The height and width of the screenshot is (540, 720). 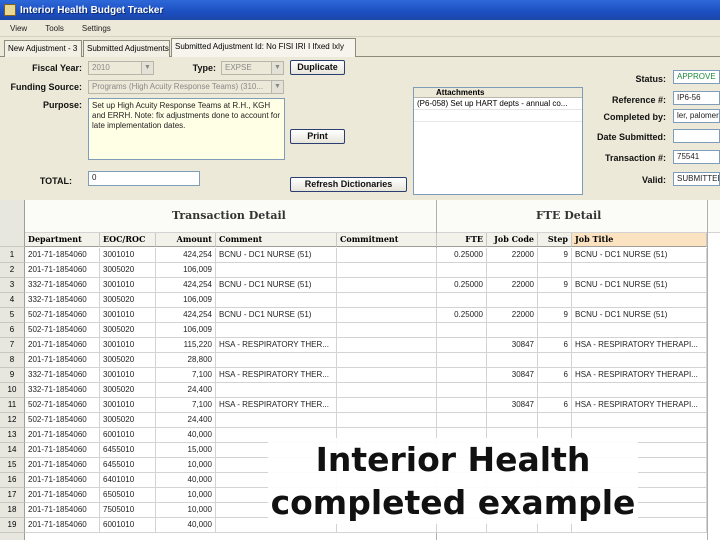 What do you see at coordinates (555, 285) in the screenshot?
I see `table-cell: 9` at bounding box center [555, 285].